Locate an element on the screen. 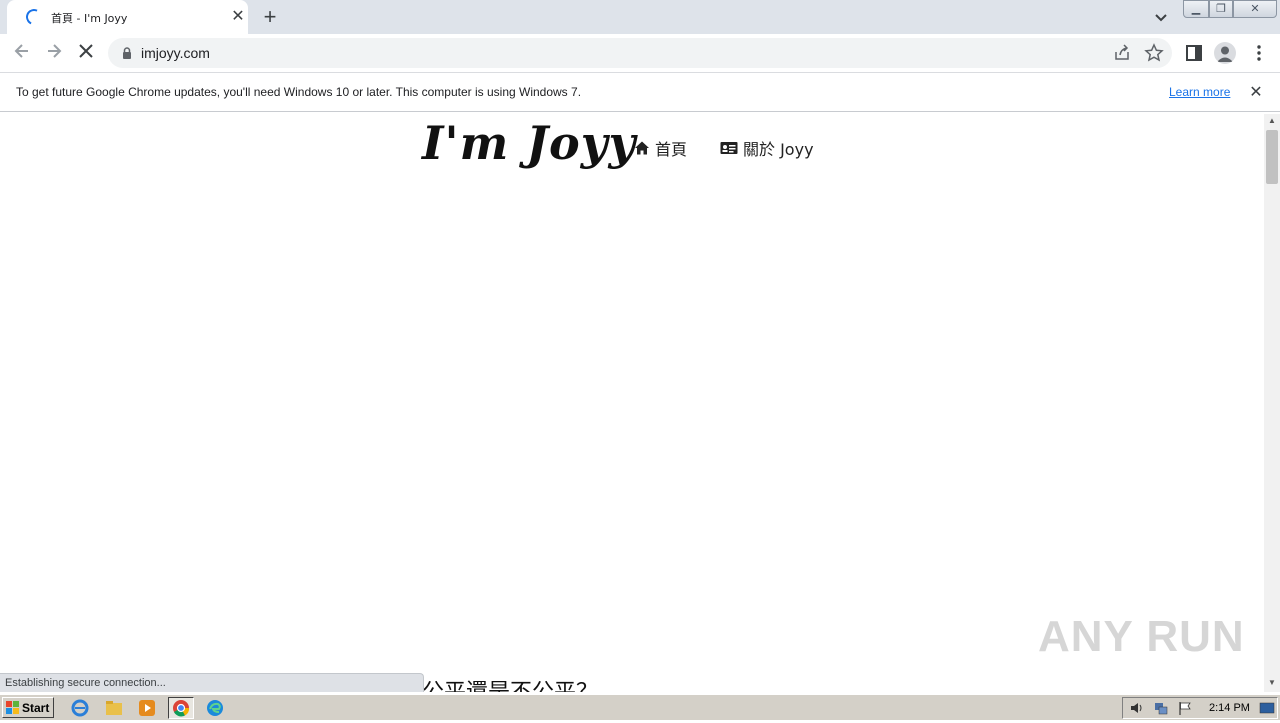 The height and width of the screenshot is (723, 1280). action-center-flag-icon is located at coordinates (1185, 708).